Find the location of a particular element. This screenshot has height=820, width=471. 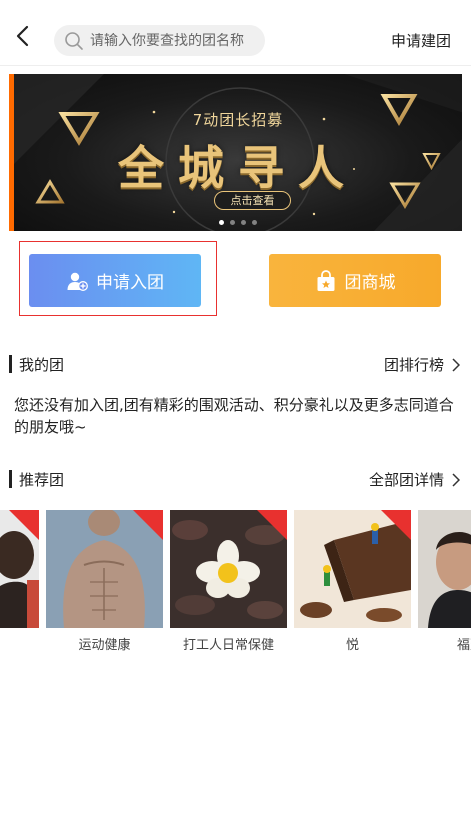

group-card-label: 悦 is located at coordinates (352, 645).